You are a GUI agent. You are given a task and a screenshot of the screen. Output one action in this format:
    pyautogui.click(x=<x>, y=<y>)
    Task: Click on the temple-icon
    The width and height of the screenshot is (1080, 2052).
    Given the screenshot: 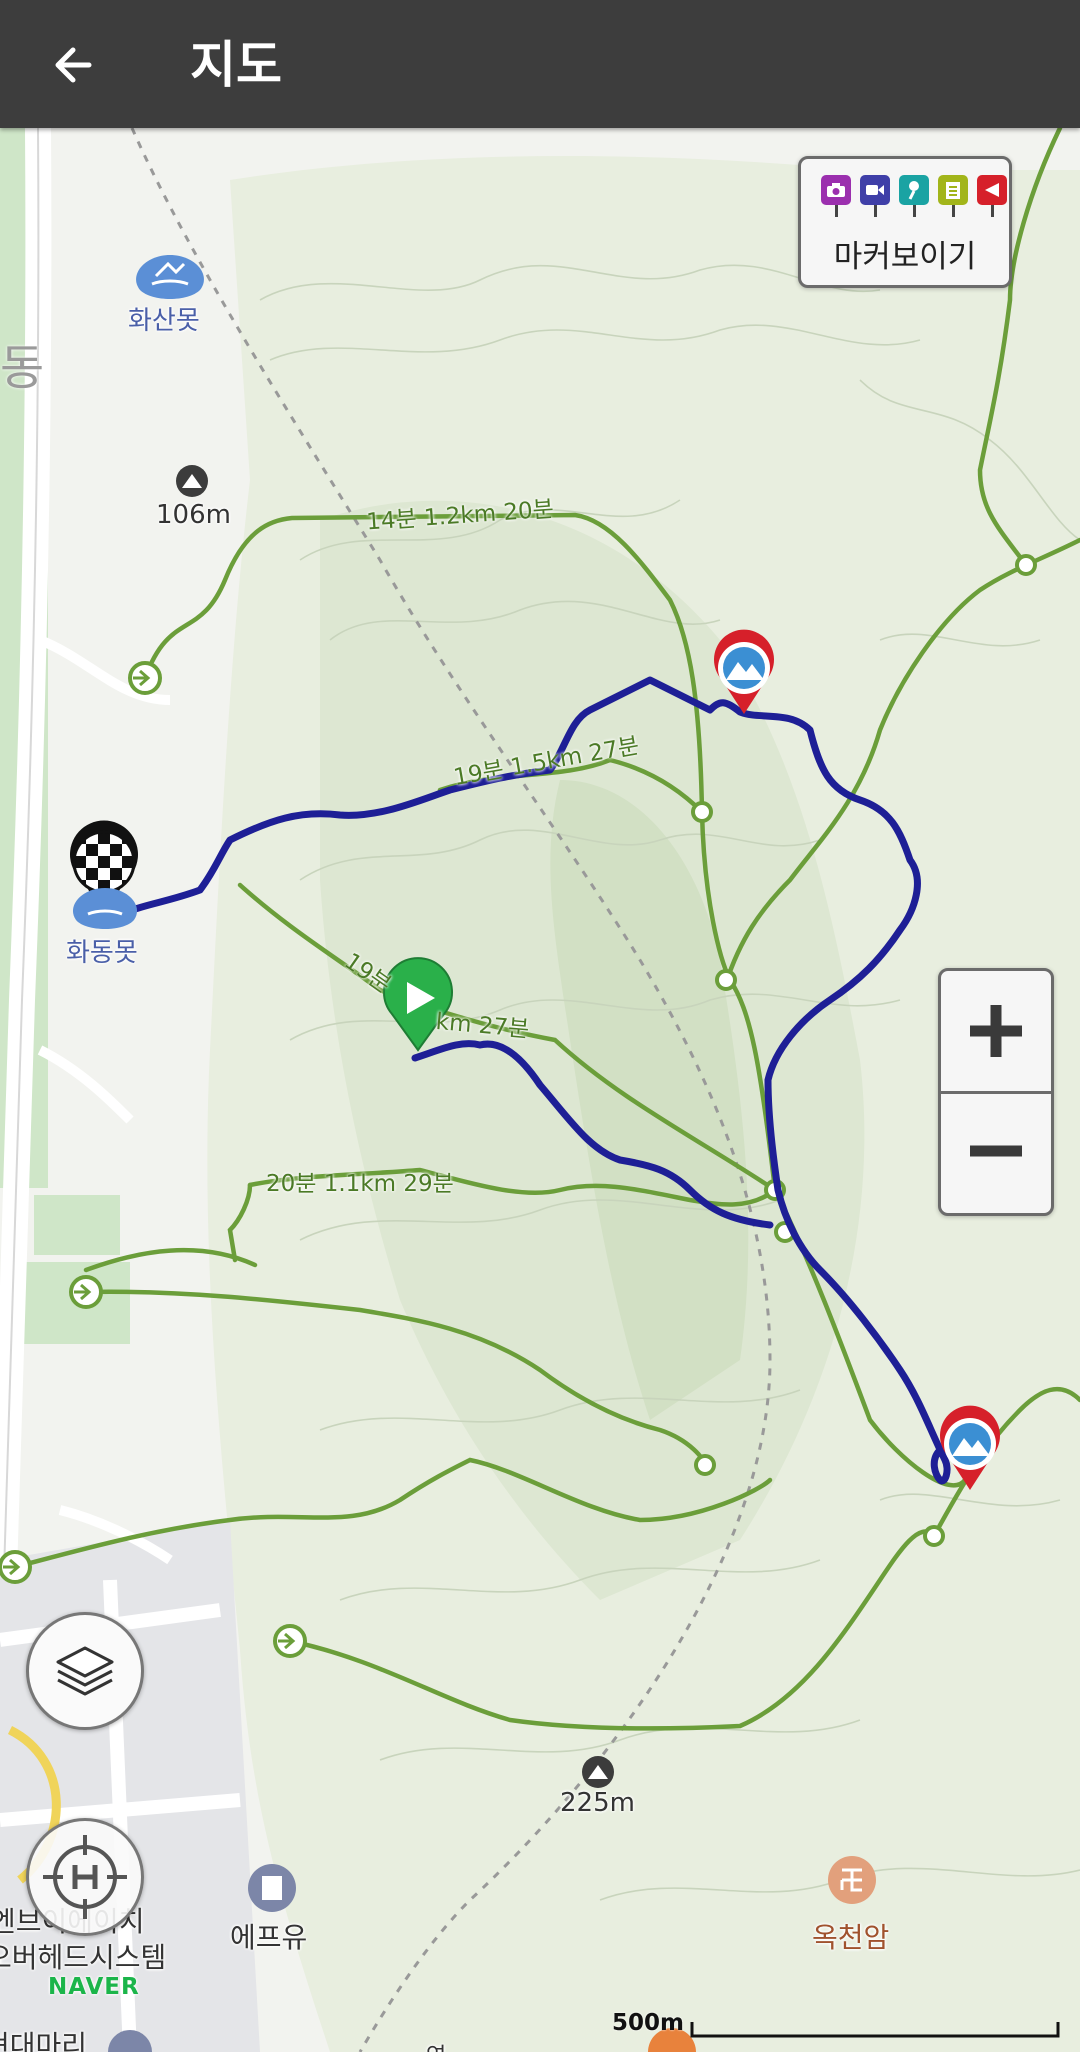 What is the action you would take?
    pyautogui.click(x=852, y=1880)
    